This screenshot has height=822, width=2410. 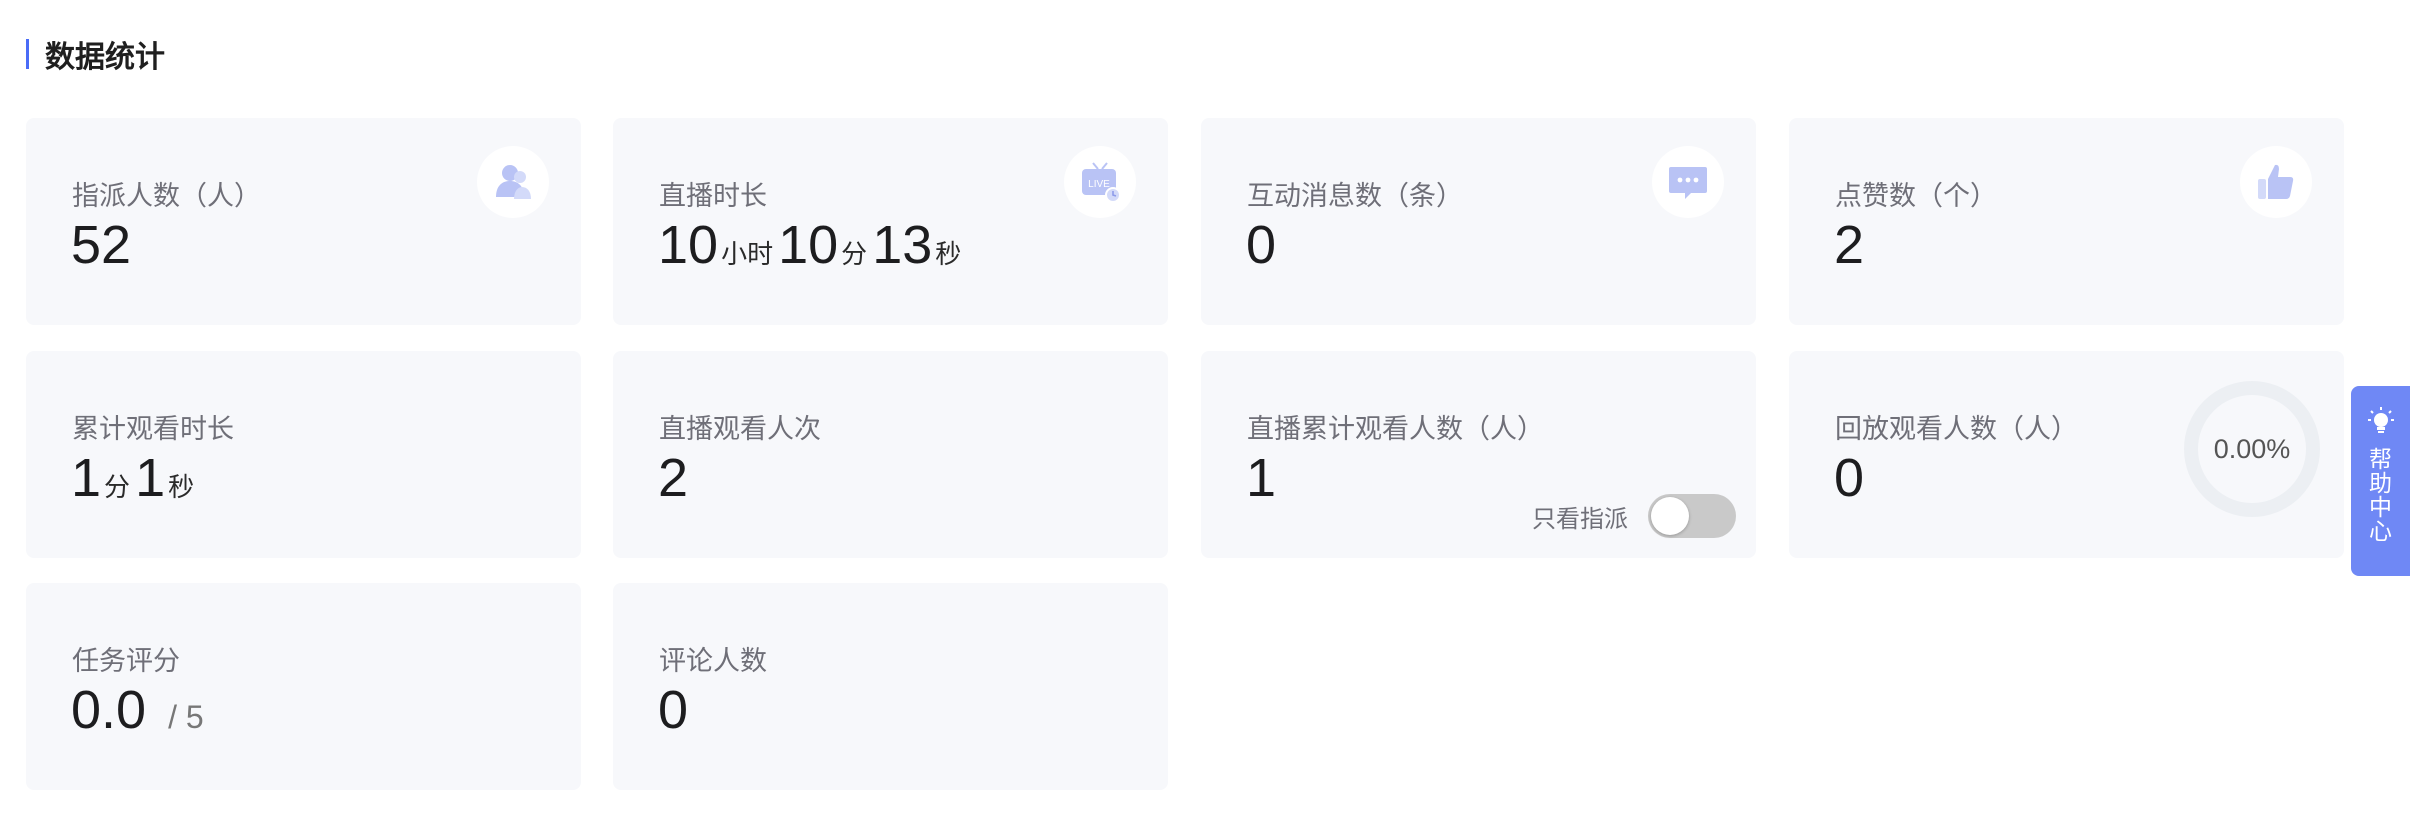 I want to click on watch-minutes-unit: 分, so click(x=117, y=488).